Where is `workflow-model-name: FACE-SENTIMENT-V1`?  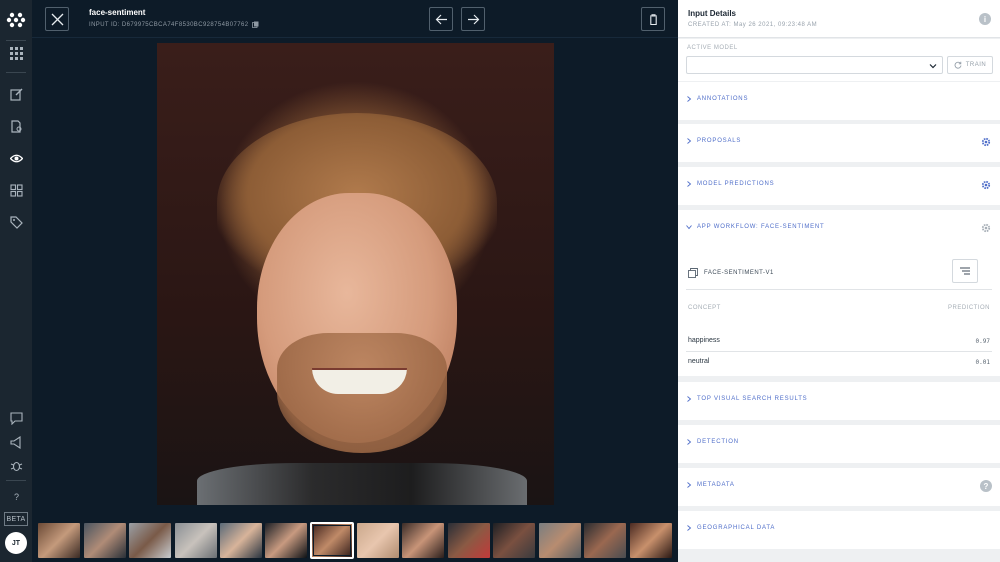 workflow-model-name: FACE-SENTIMENT-V1 is located at coordinates (739, 273).